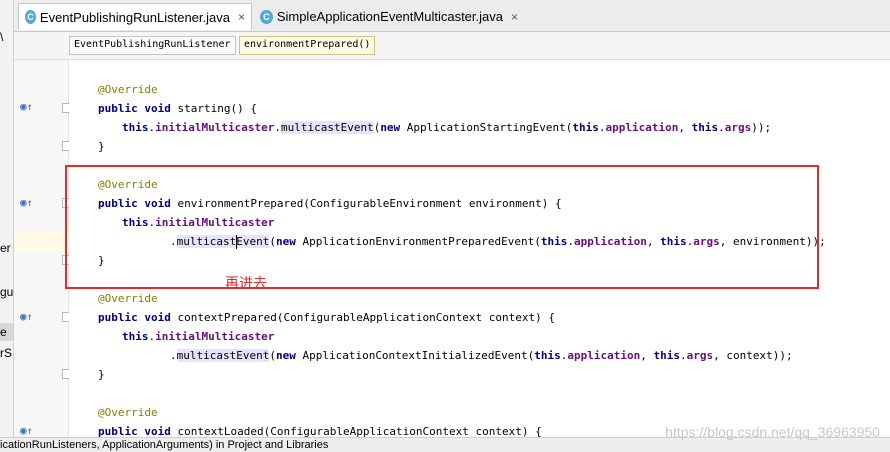 This screenshot has width=890, height=452. Describe the element at coordinates (198, 336) in the screenshot. I see `code-line: this.initialMulticaster` at that location.